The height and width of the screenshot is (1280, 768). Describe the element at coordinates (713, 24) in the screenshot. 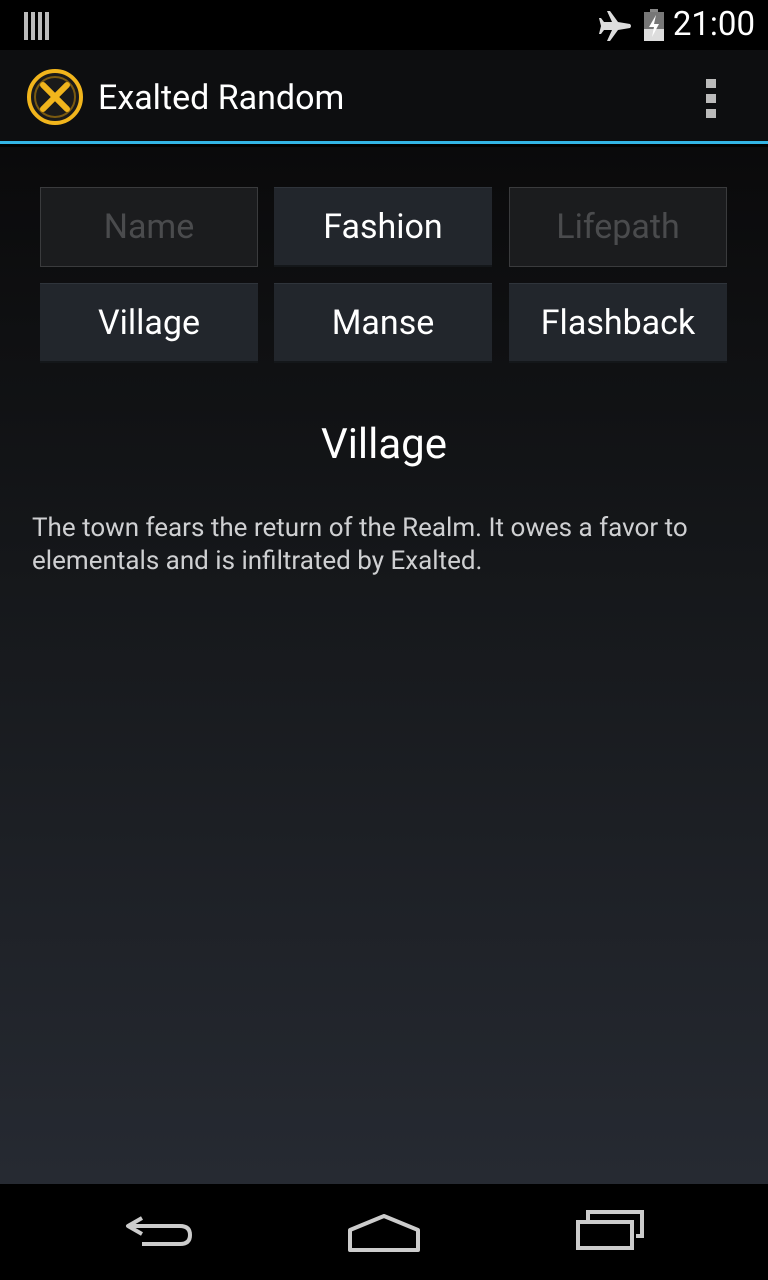

I see `clock: 21:00` at that location.